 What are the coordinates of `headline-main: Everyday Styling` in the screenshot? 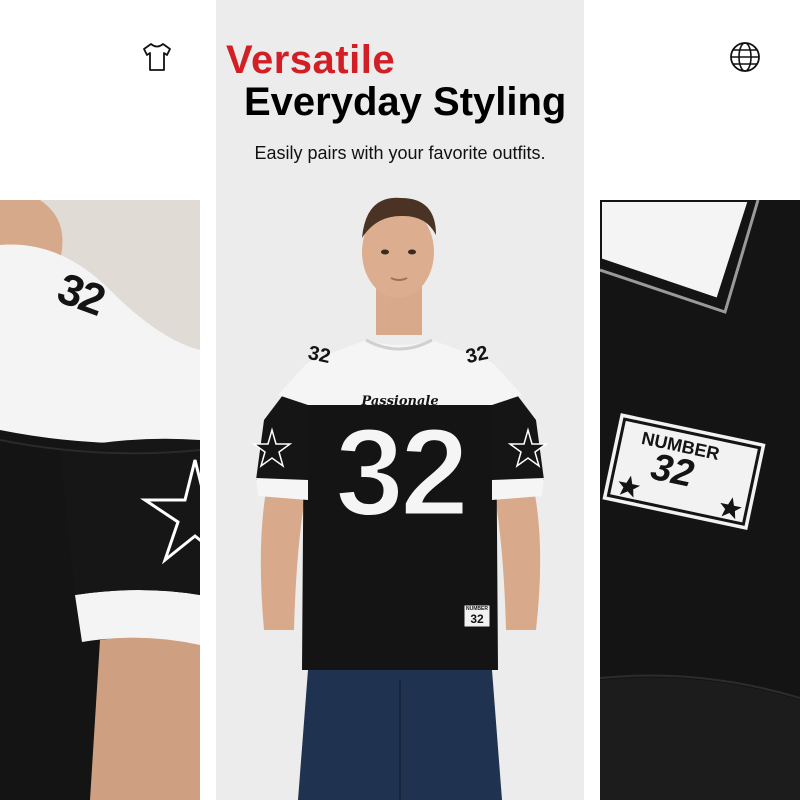 It's located at (405, 102).